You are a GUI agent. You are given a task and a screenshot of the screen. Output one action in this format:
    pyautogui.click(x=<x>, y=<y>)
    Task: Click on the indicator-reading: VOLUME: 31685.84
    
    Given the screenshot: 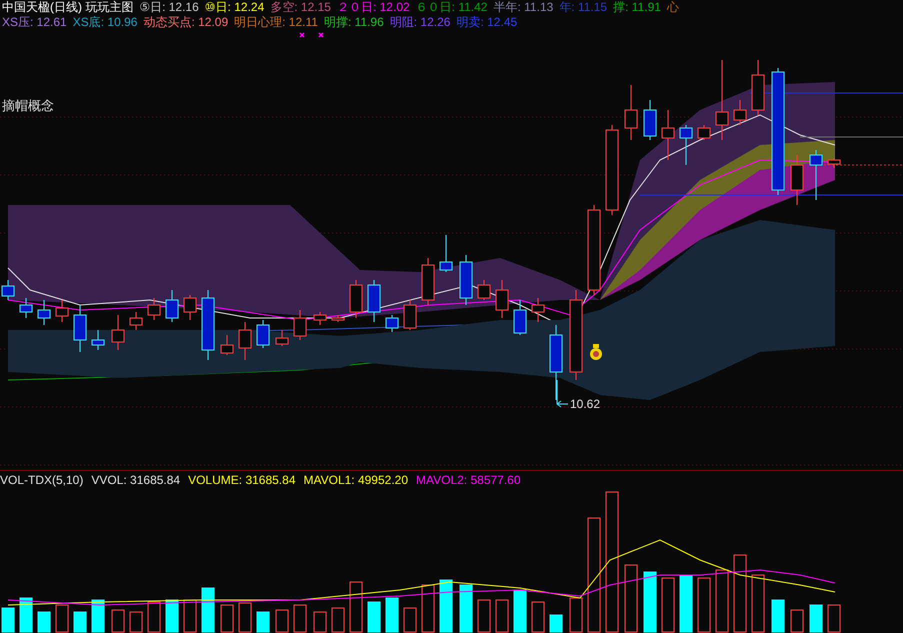 What is the action you would take?
    pyautogui.click(x=242, y=480)
    